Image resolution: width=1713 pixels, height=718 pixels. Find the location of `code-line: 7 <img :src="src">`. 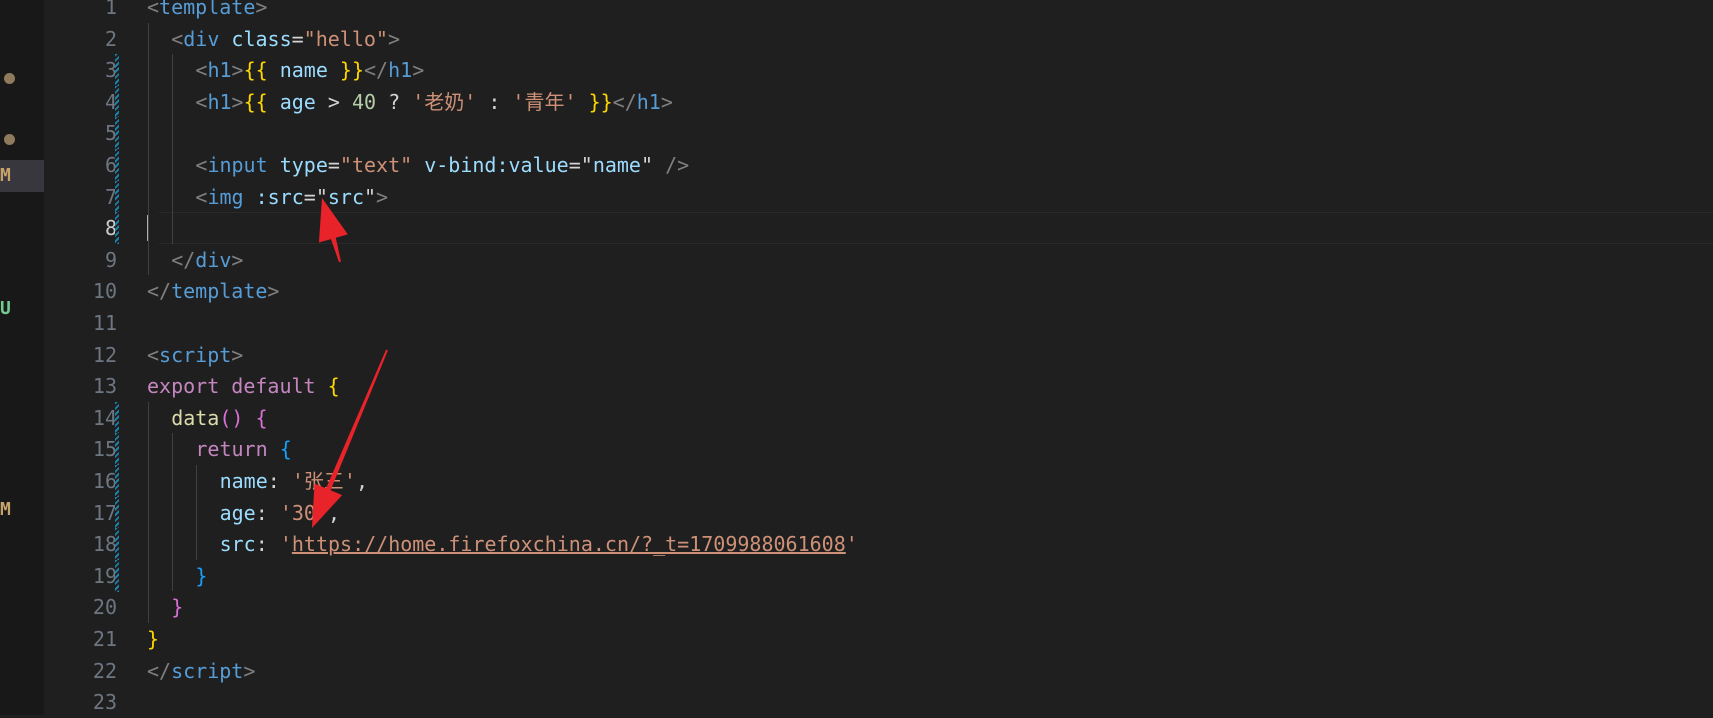

code-line: 7 <img :src="src"> is located at coordinates (878, 197).